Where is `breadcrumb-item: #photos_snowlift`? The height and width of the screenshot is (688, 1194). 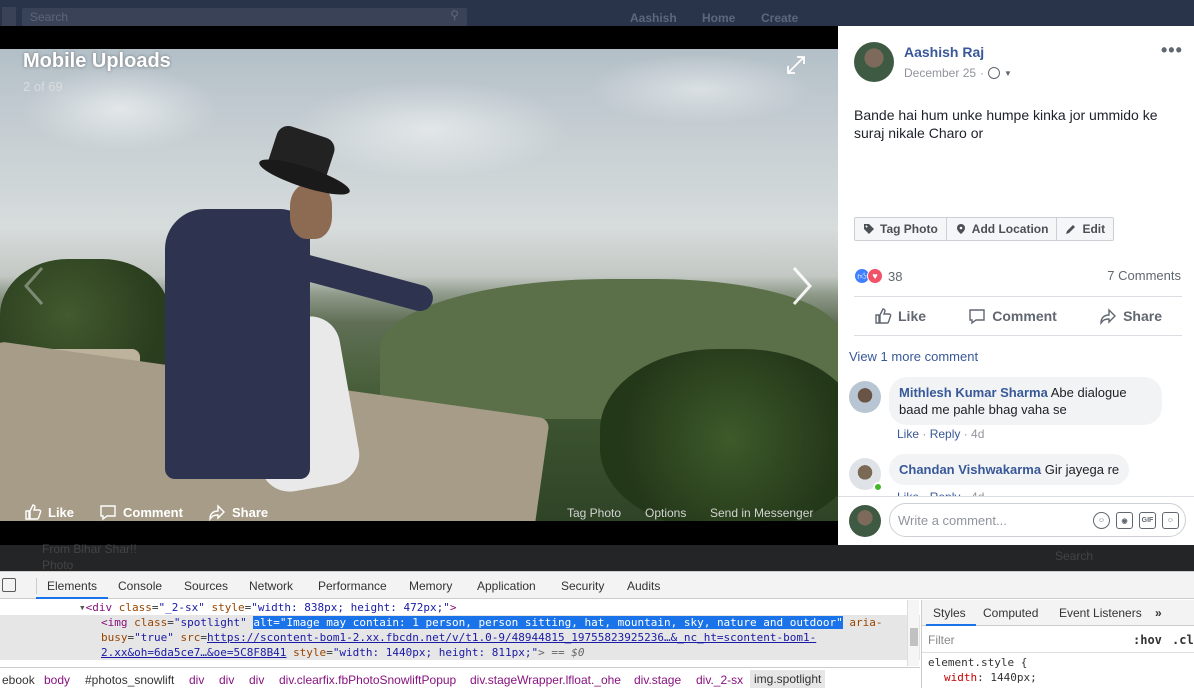
breadcrumb-item: #photos_snowlift is located at coordinates (129, 680).